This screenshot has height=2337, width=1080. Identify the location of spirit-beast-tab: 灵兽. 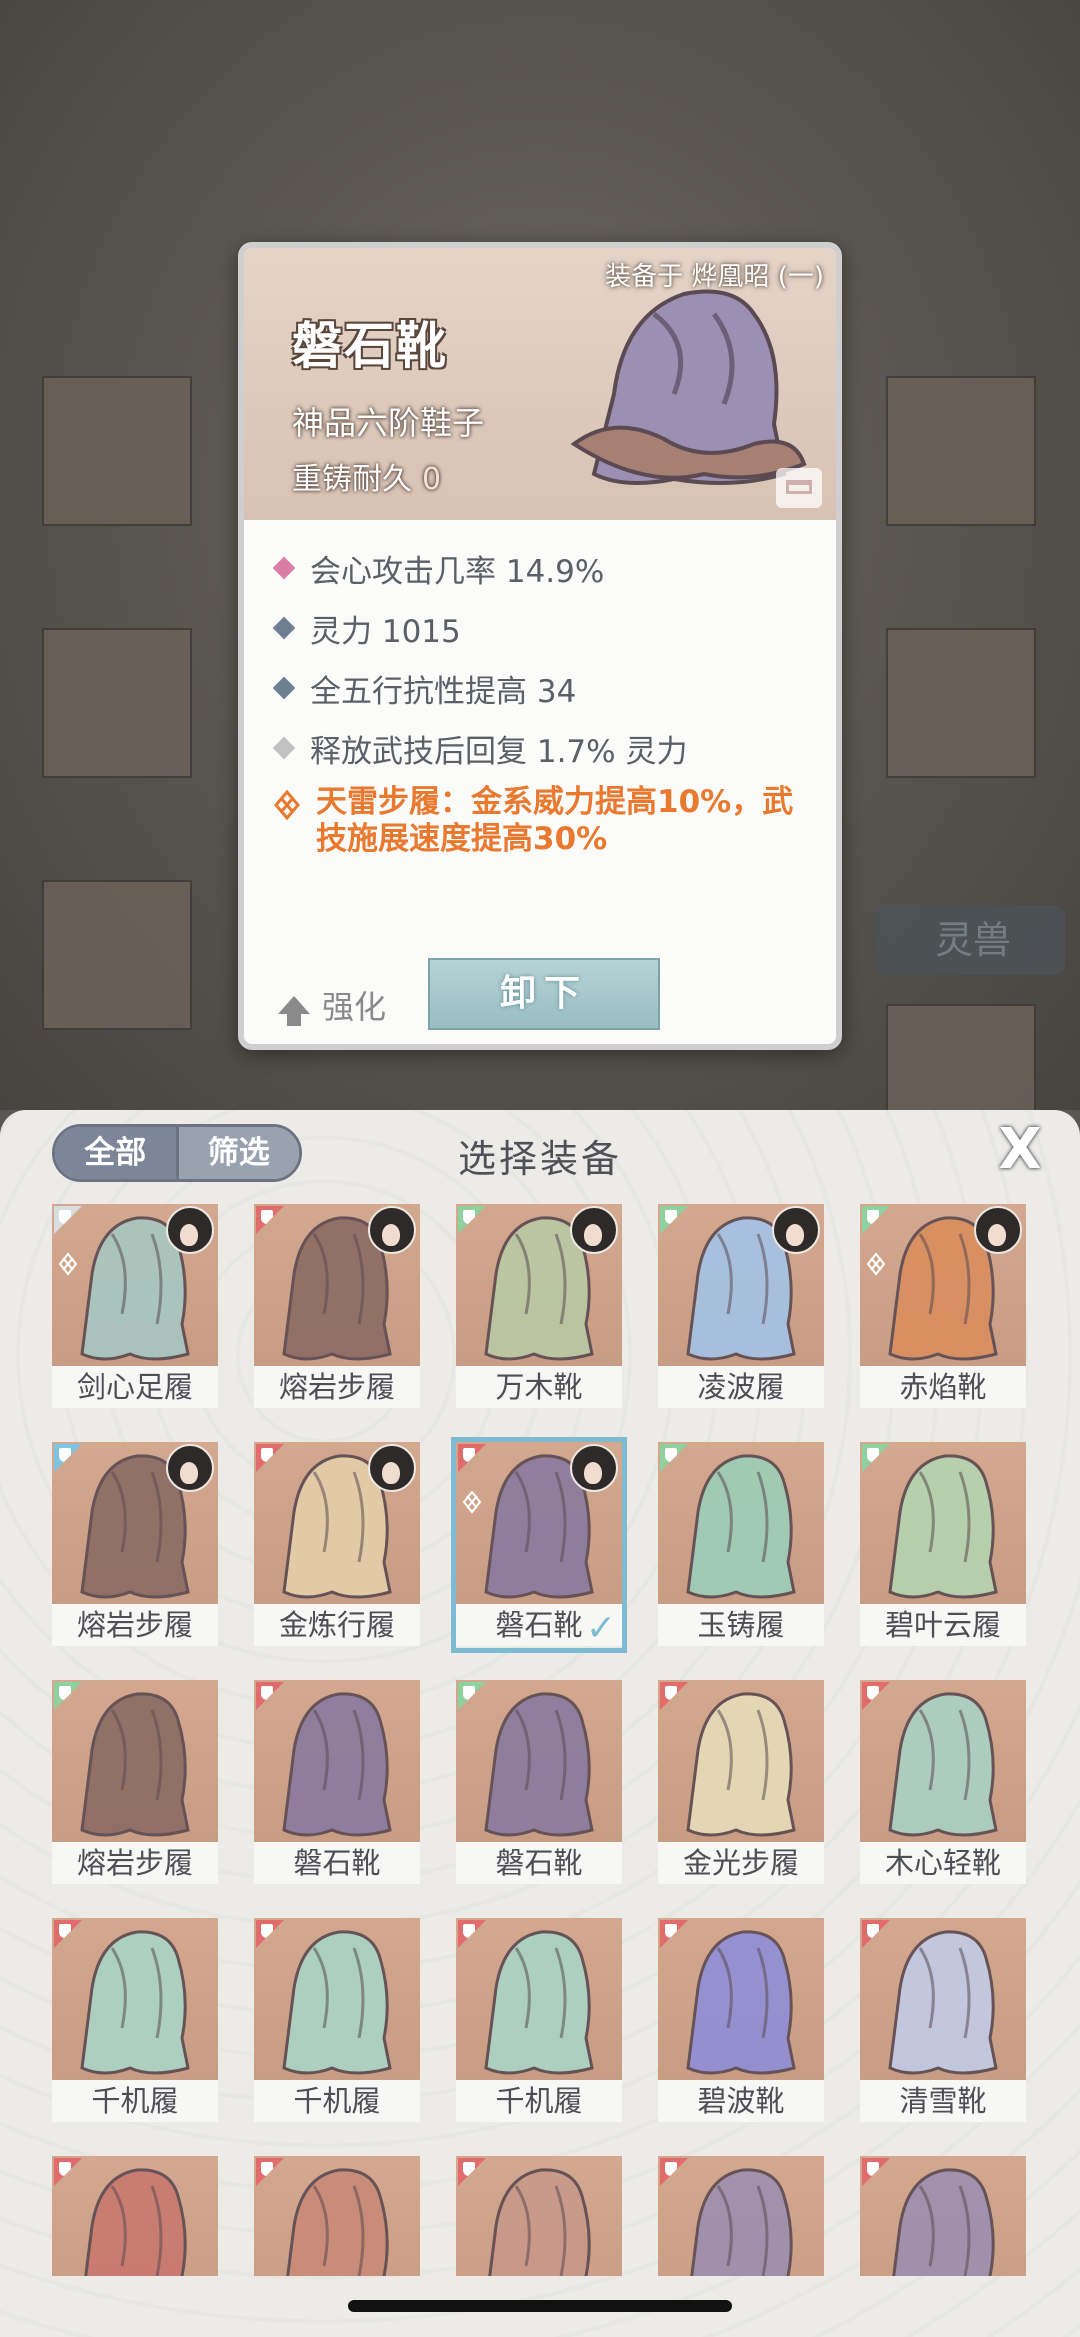
(970, 940).